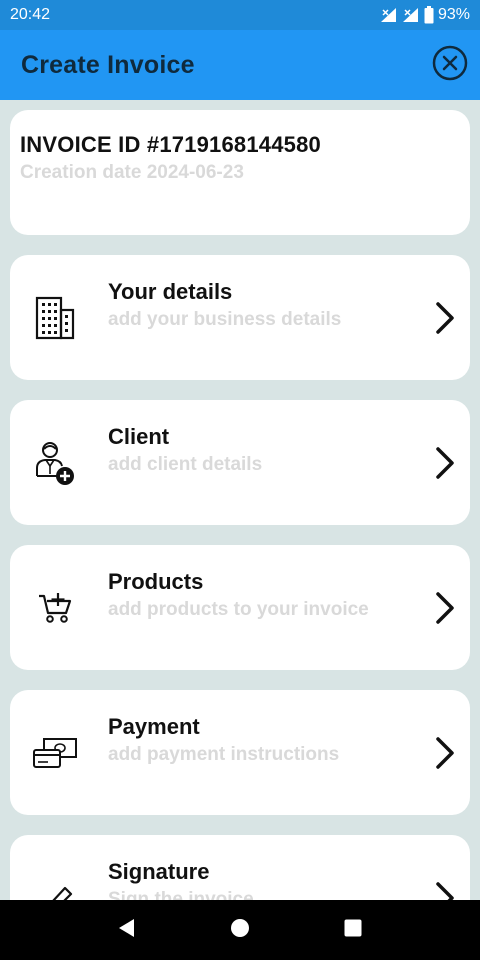  Describe the element at coordinates (429, 15) in the screenshot. I see `battery-icon` at that location.